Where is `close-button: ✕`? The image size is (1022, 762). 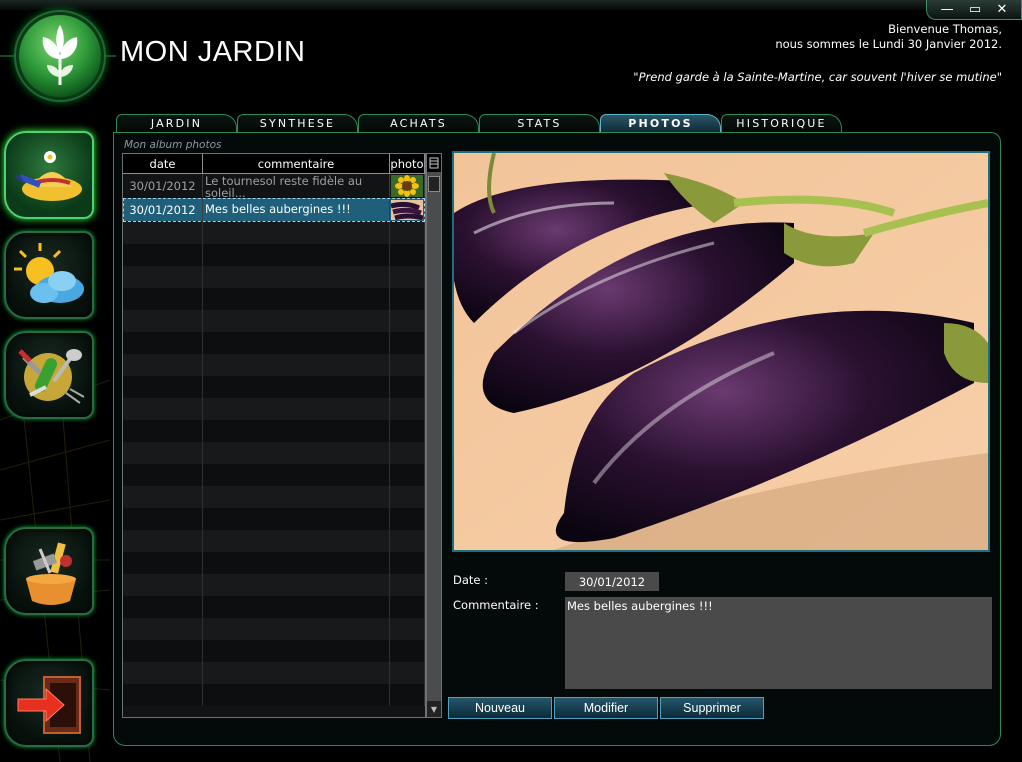 close-button: ✕ is located at coordinates (1001, 9).